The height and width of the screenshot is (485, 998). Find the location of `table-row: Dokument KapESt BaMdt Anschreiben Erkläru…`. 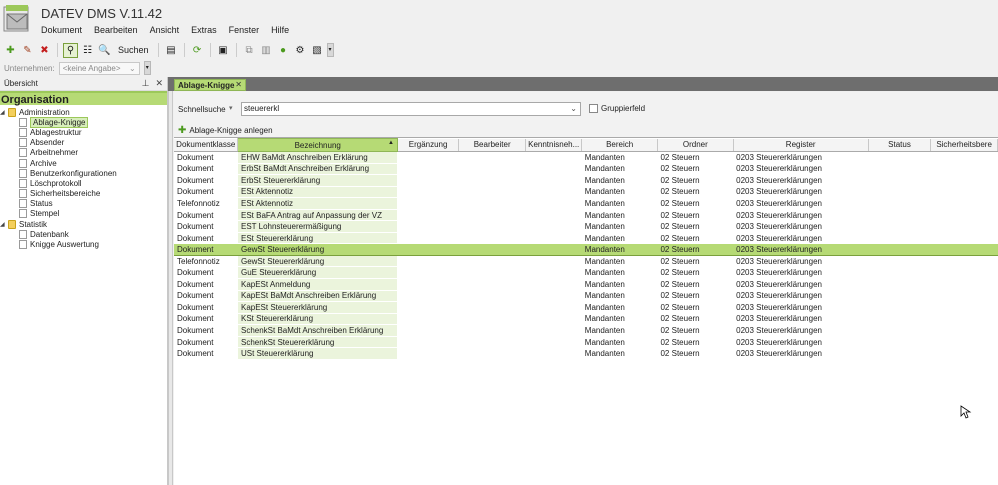

table-row: Dokument KapESt BaMdt Anschreiben Erkläru… is located at coordinates (586, 296).